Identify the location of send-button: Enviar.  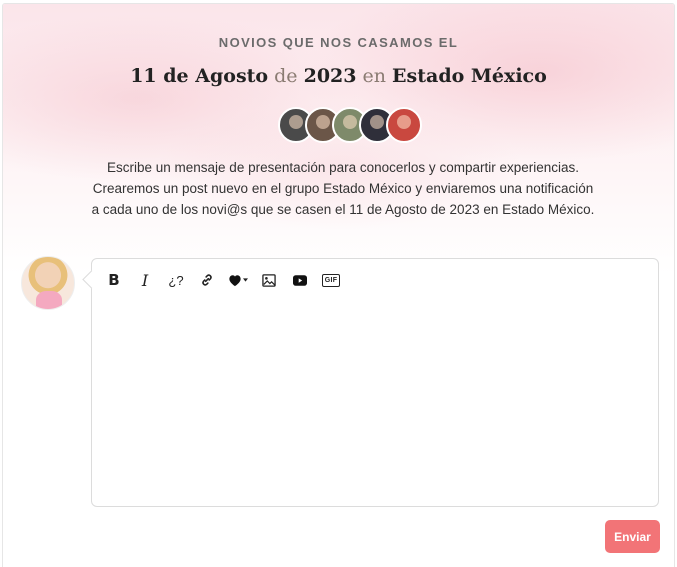
(632, 536).